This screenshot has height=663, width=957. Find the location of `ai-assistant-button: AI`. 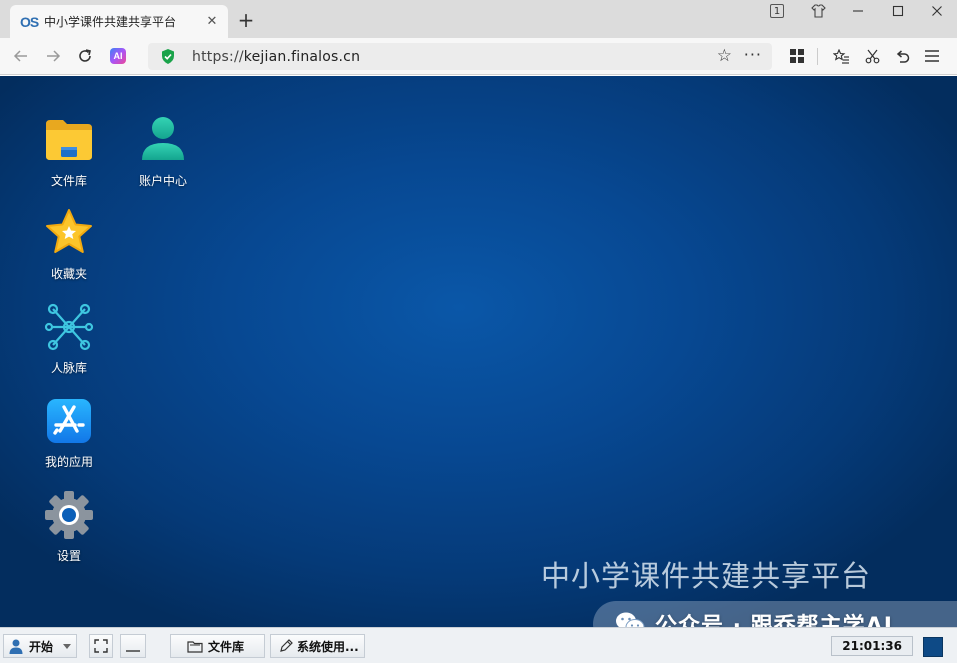

ai-assistant-button: AI is located at coordinates (118, 56).